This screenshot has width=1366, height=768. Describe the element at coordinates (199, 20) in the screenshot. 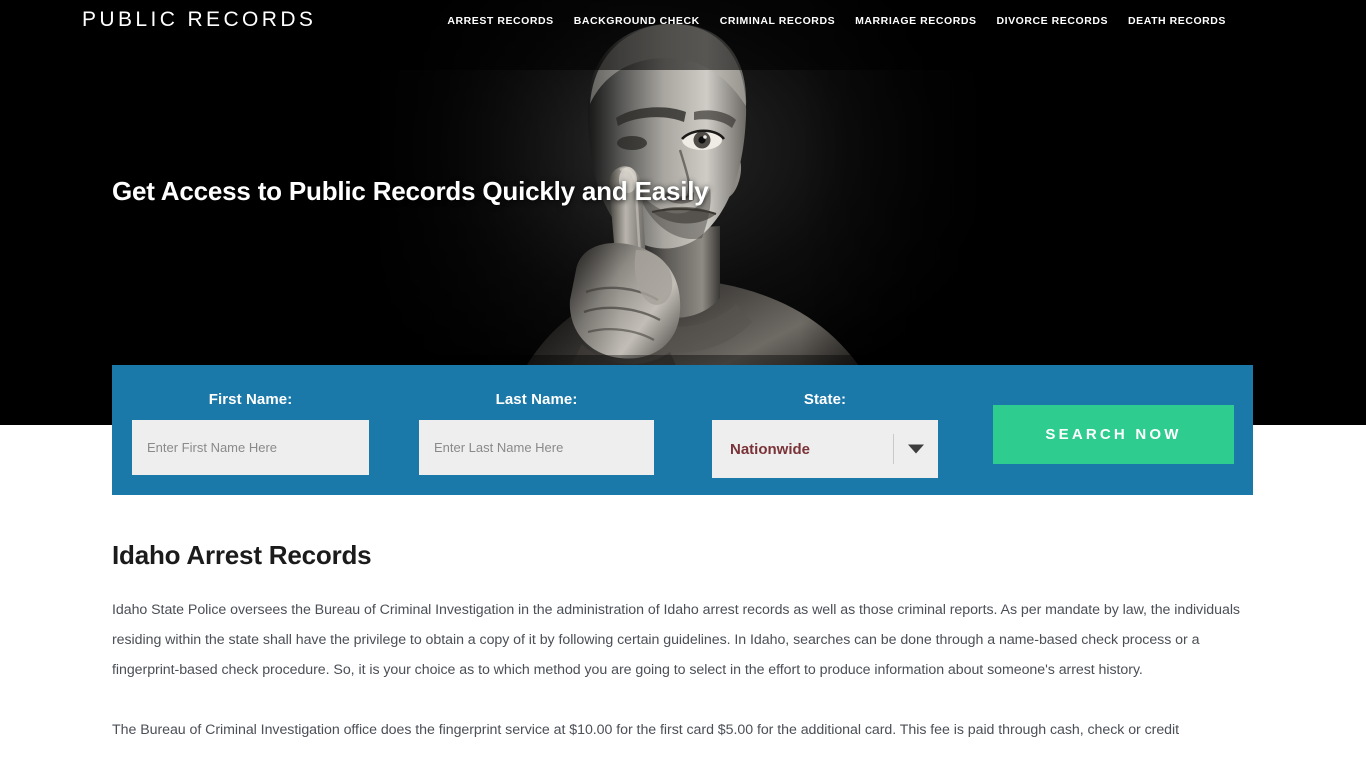

I see `site-logo: PUBLIC RECORDS` at that location.